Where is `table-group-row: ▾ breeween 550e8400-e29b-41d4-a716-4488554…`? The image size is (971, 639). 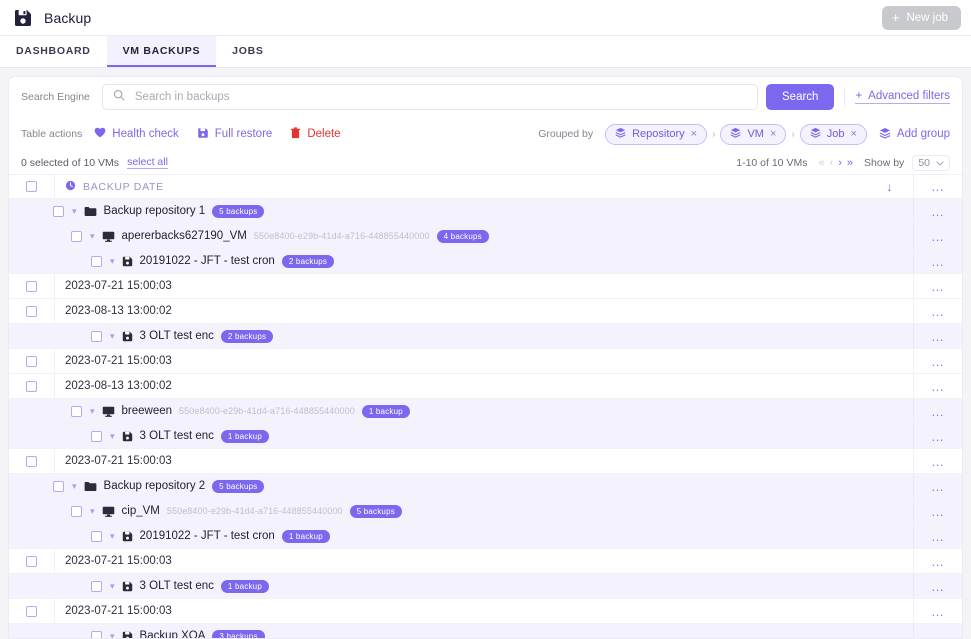 table-group-row: ▾ breeween 550e8400-e29b-41d4-a716-4488554… is located at coordinates (485, 411).